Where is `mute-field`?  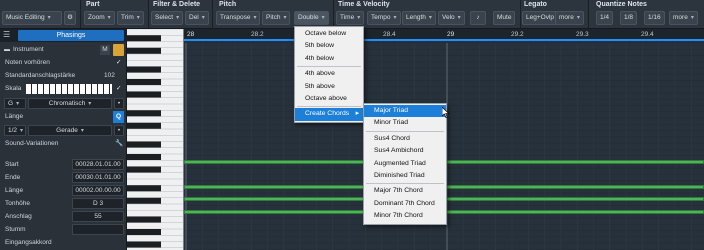 mute-field is located at coordinates (98, 229).